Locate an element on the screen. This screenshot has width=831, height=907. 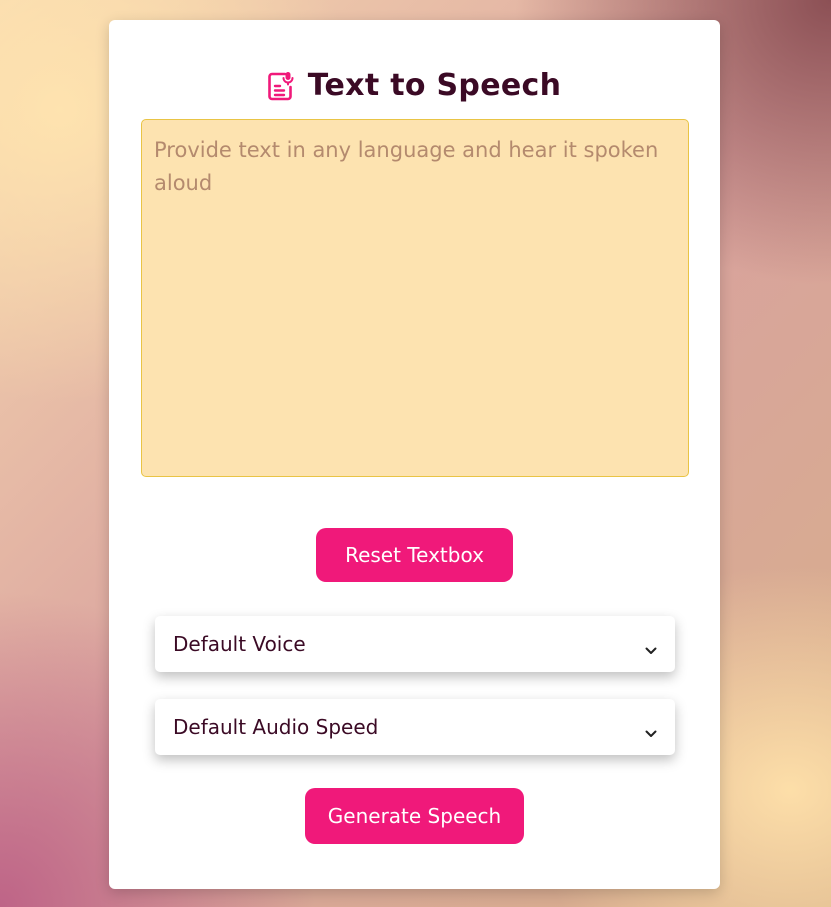
audio-speed-select-value: Default Audio Speed is located at coordinates (276, 727).